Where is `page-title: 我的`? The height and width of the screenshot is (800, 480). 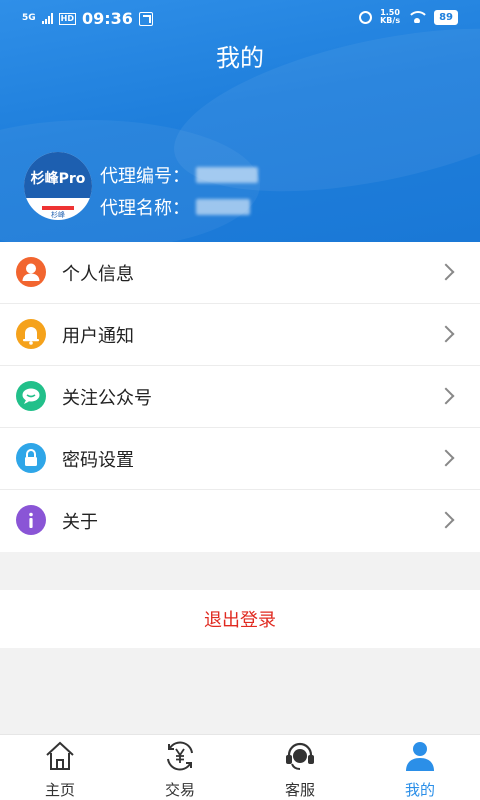 page-title: 我的 is located at coordinates (240, 58).